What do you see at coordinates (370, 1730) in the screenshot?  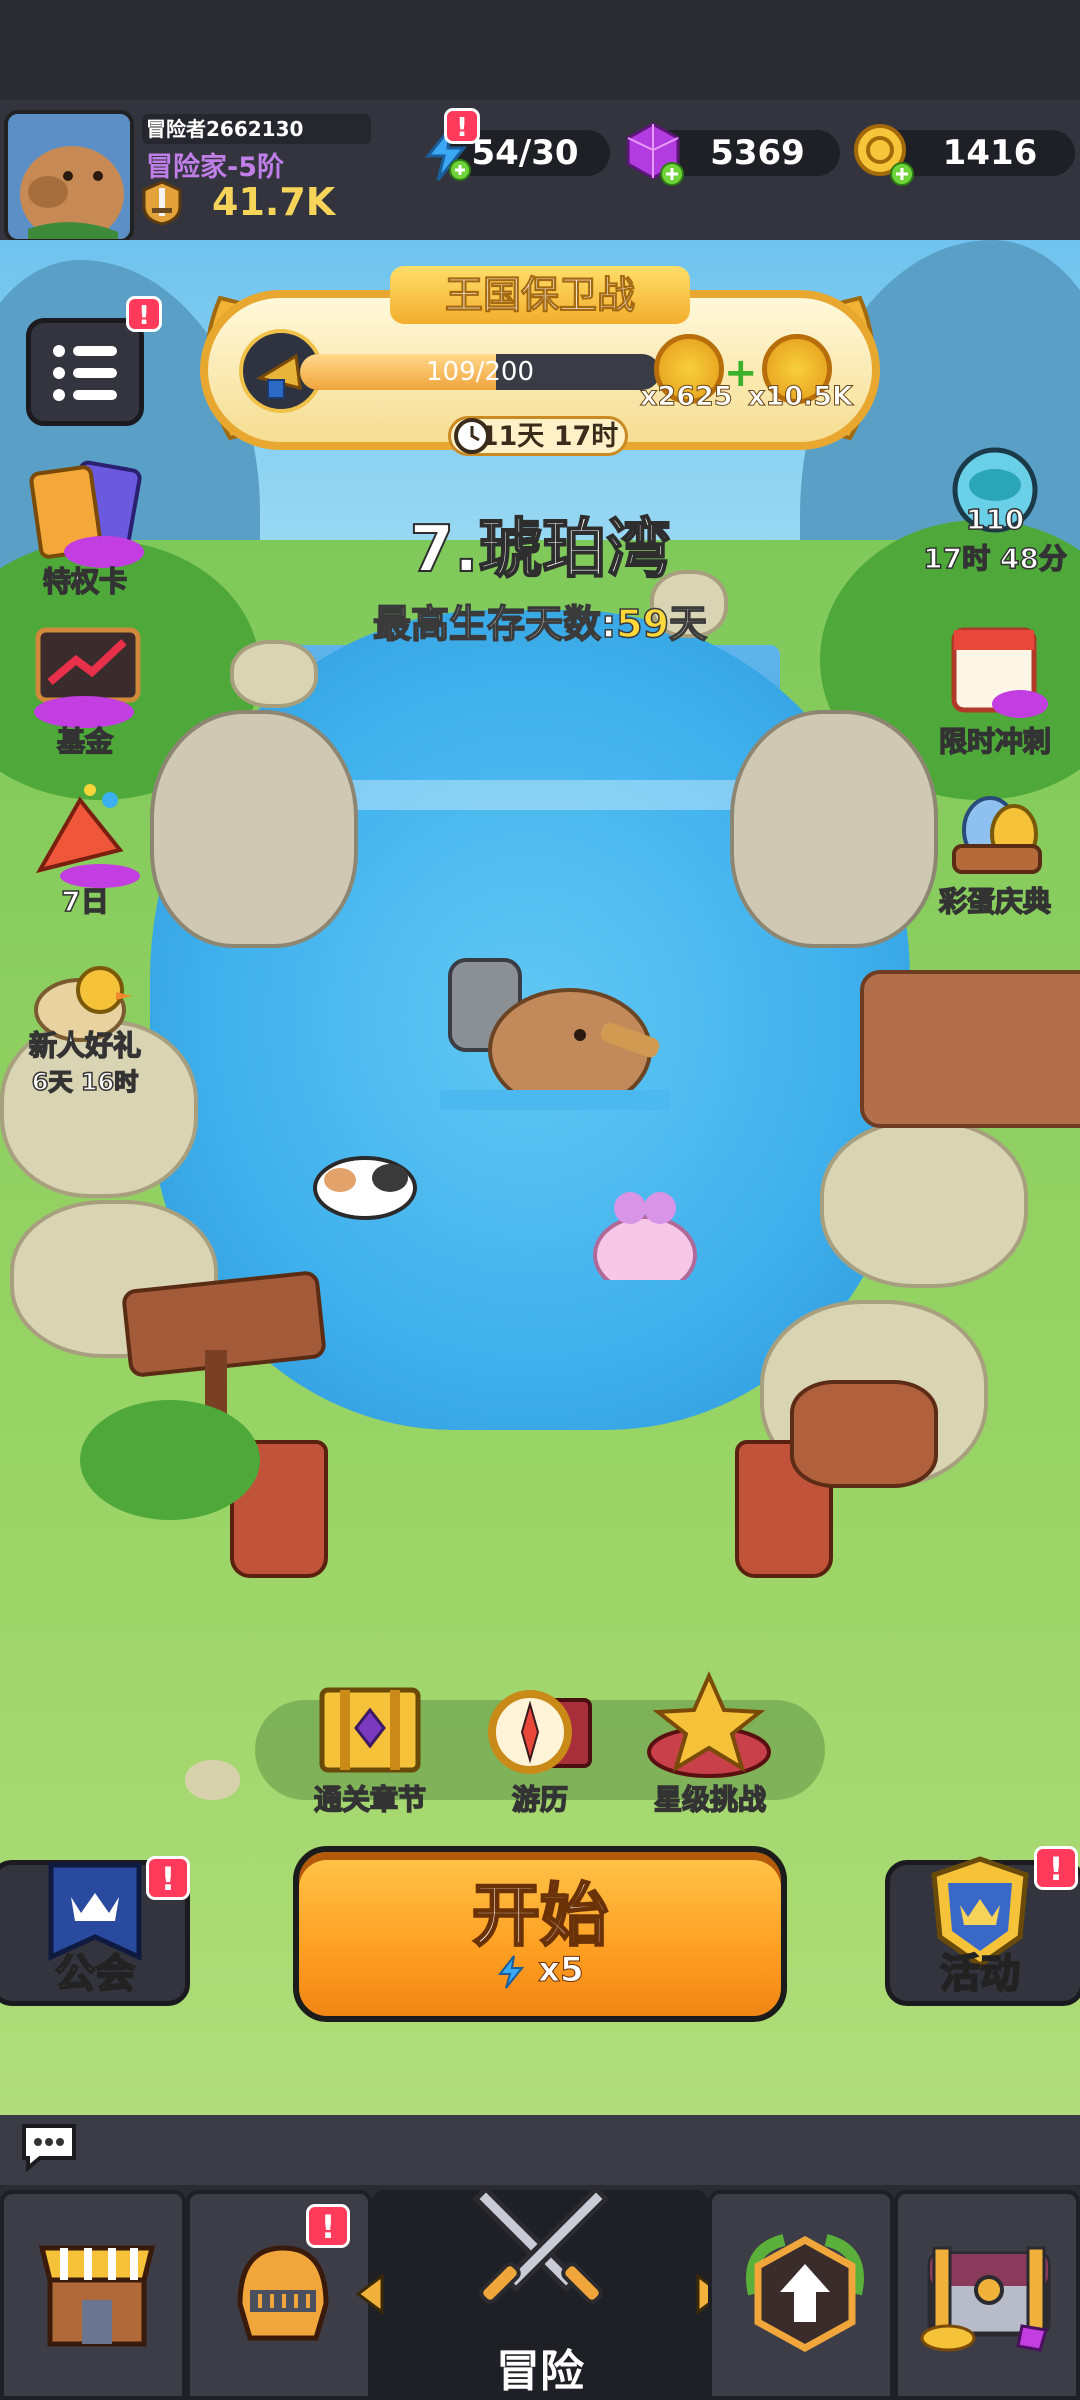 I see `gate-icon` at bounding box center [370, 1730].